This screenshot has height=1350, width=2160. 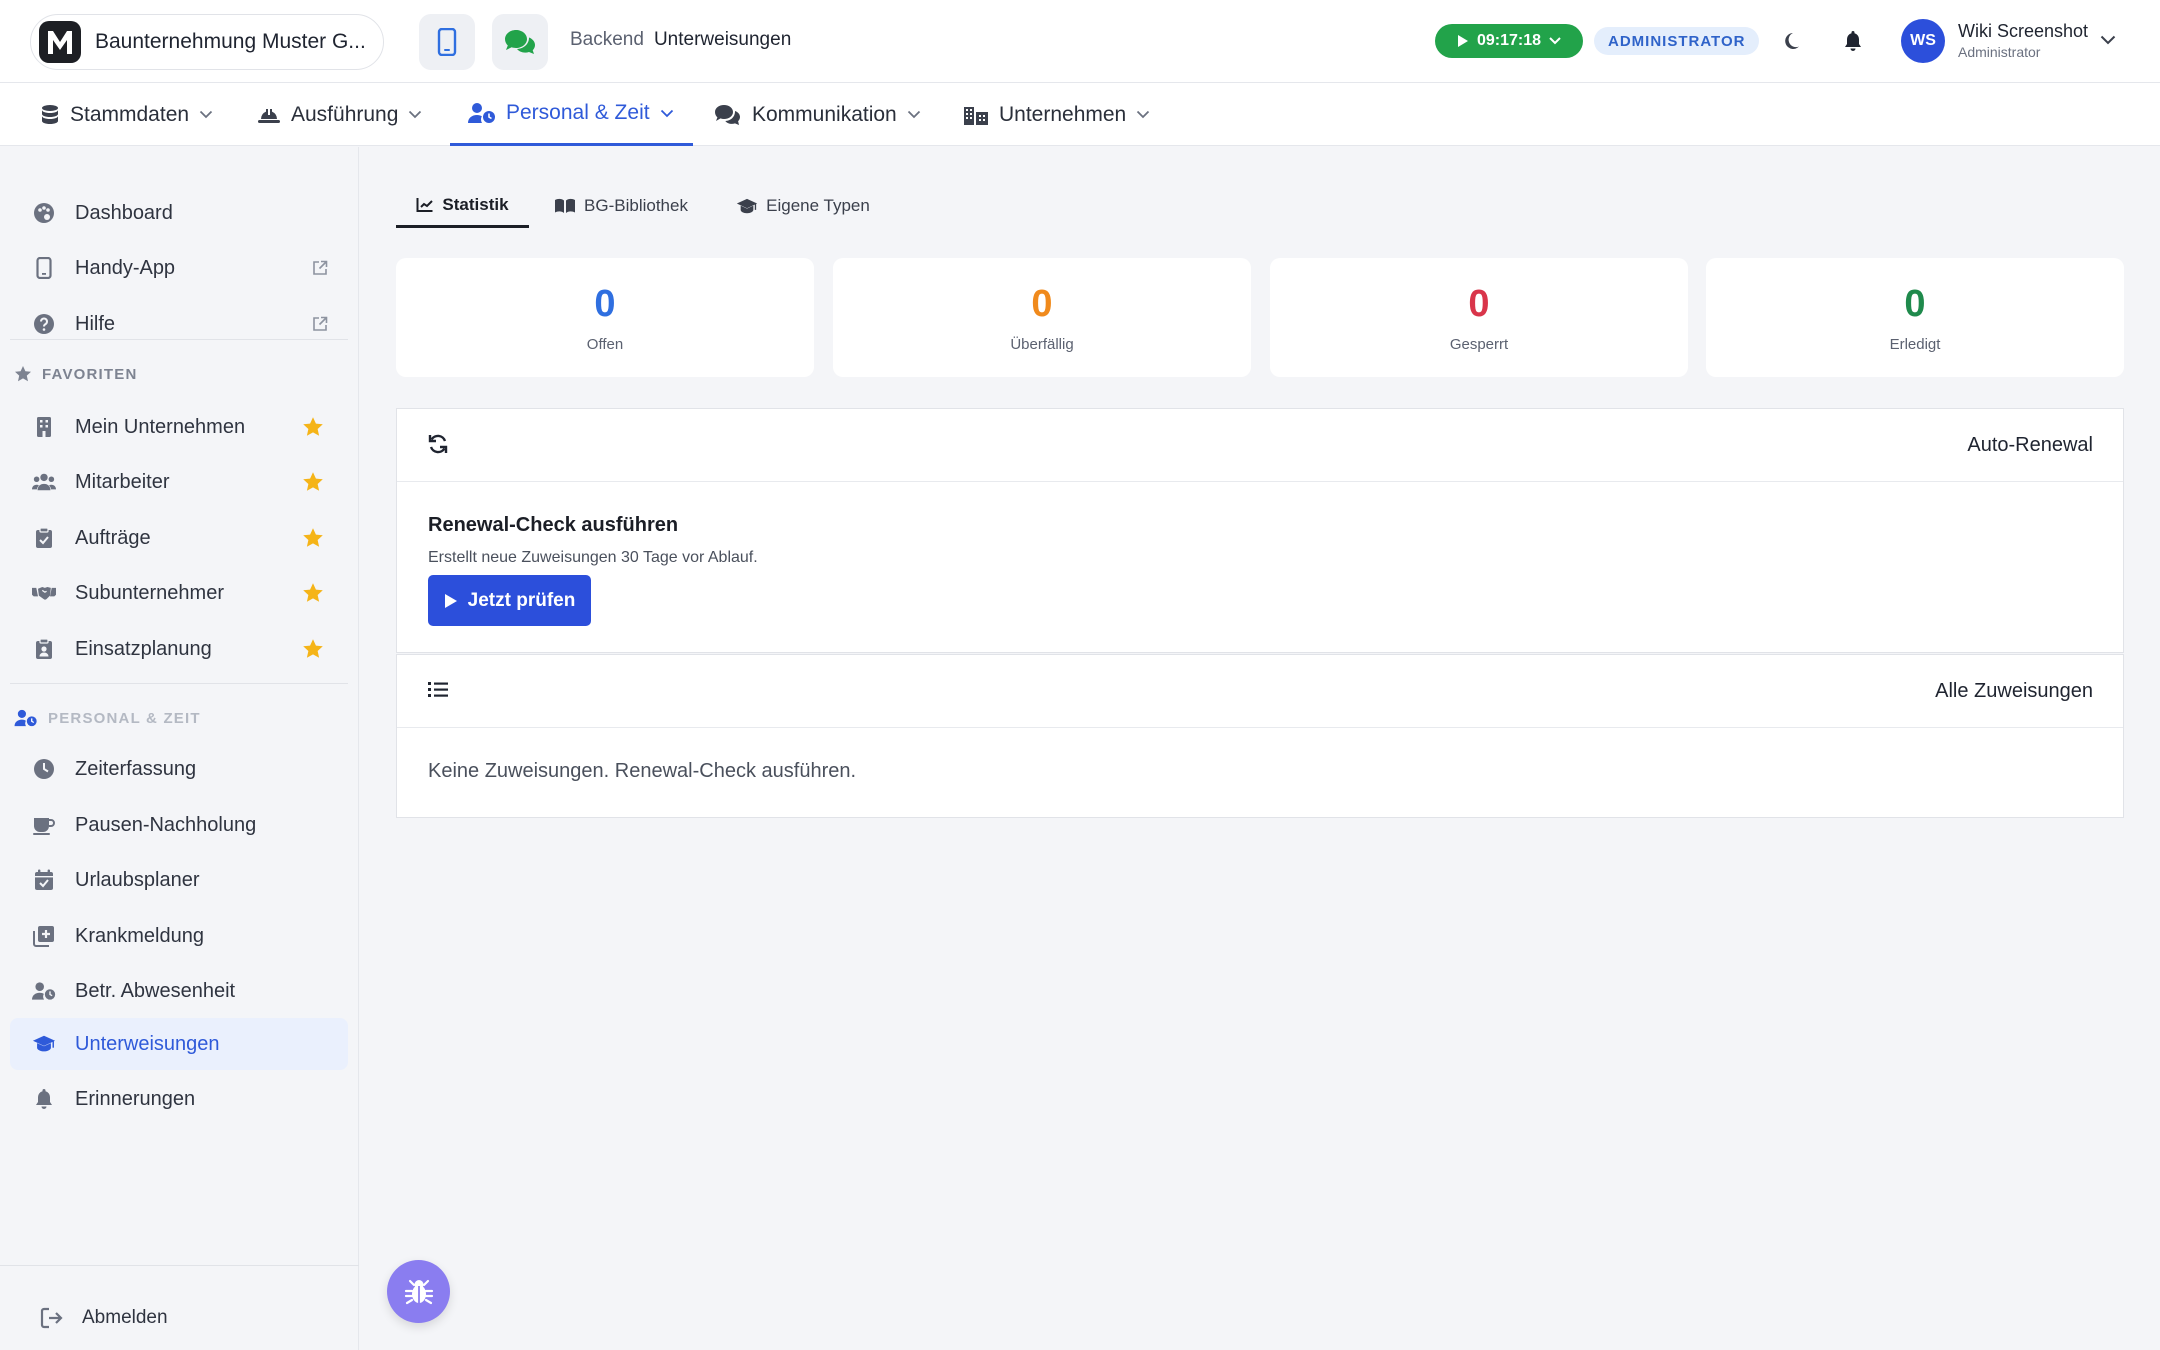 I want to click on moon-icon, so click(x=1792, y=41).